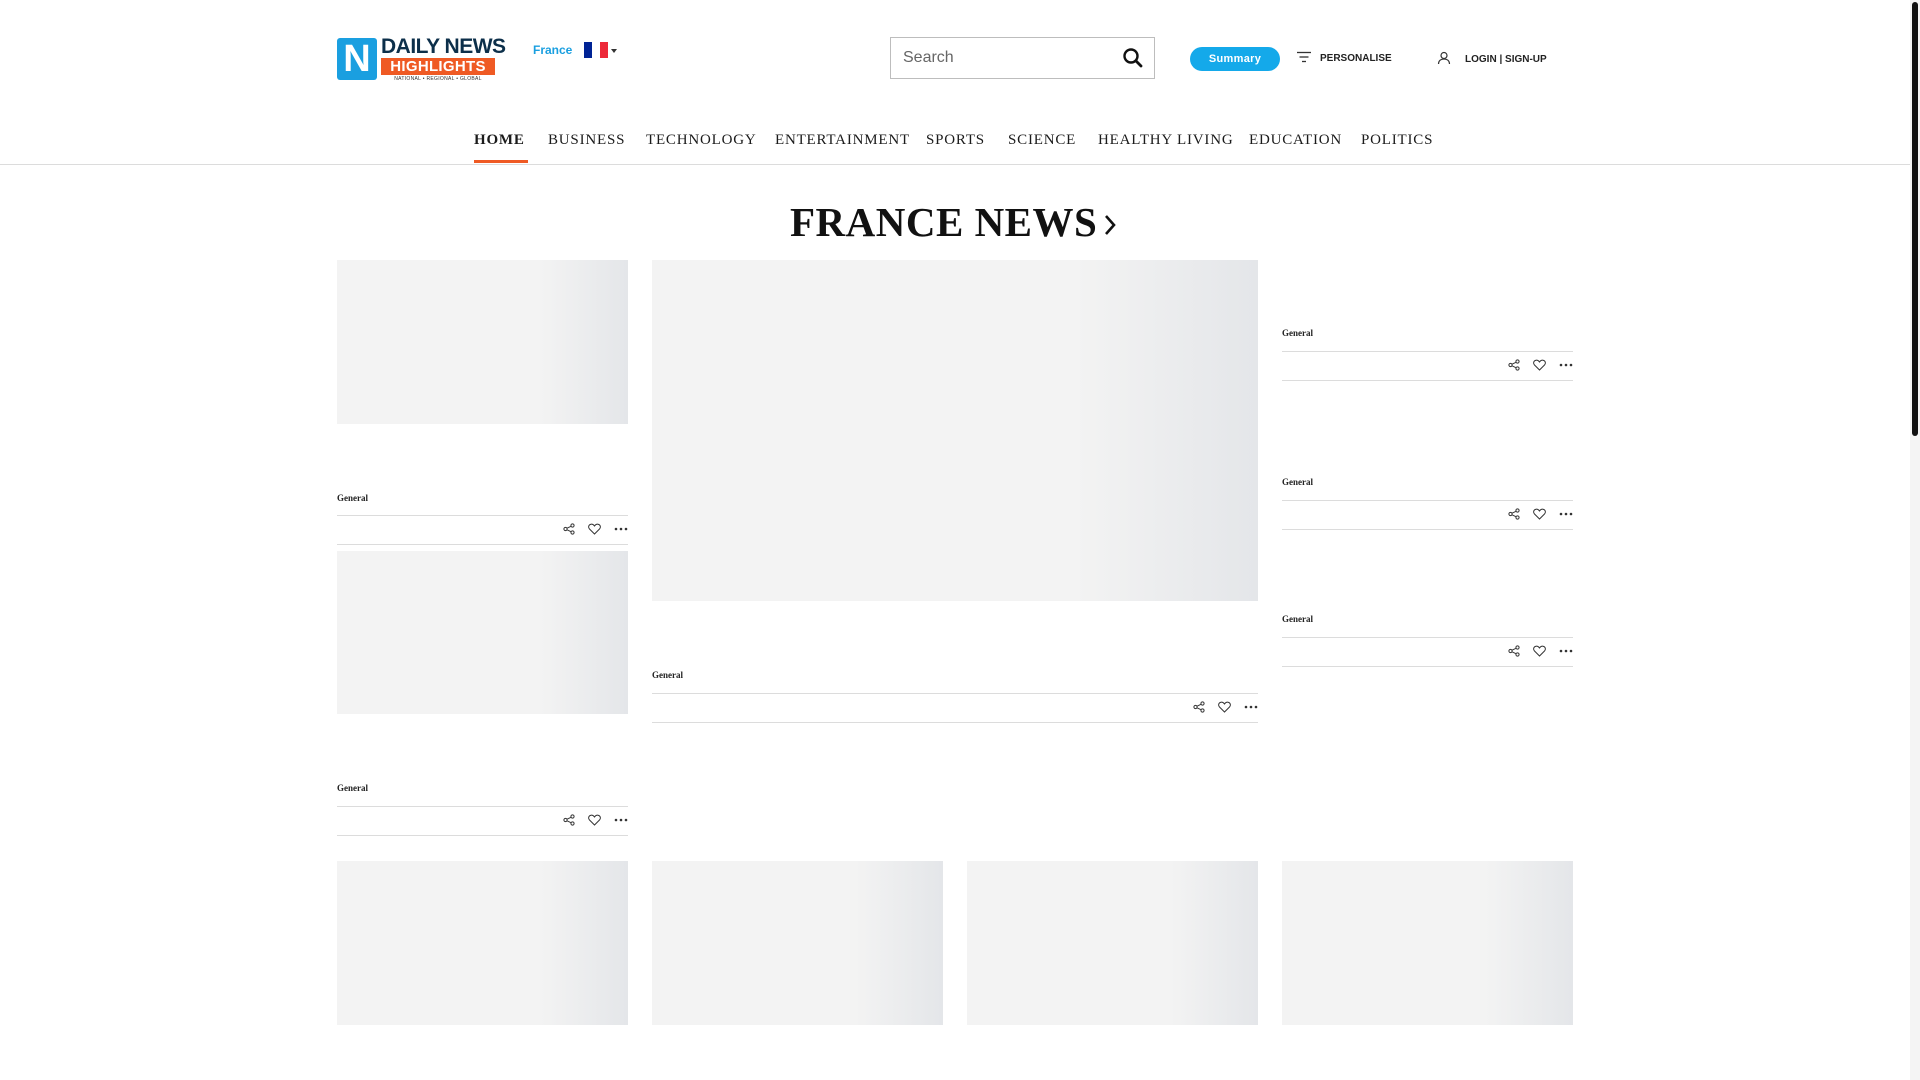 The height and width of the screenshot is (1080, 1920). Describe the element at coordinates (1110, 225) in the screenshot. I see `chevron-right-icon` at that location.